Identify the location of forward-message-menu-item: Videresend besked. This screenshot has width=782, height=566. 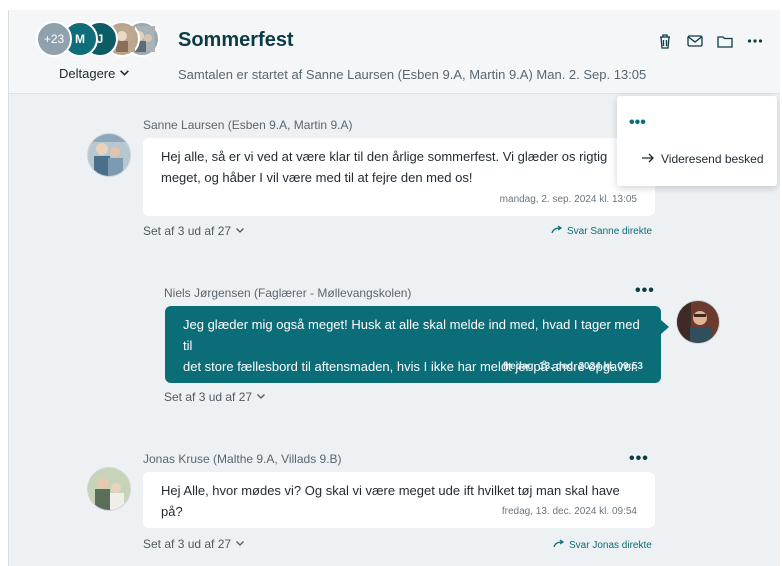
(702, 159).